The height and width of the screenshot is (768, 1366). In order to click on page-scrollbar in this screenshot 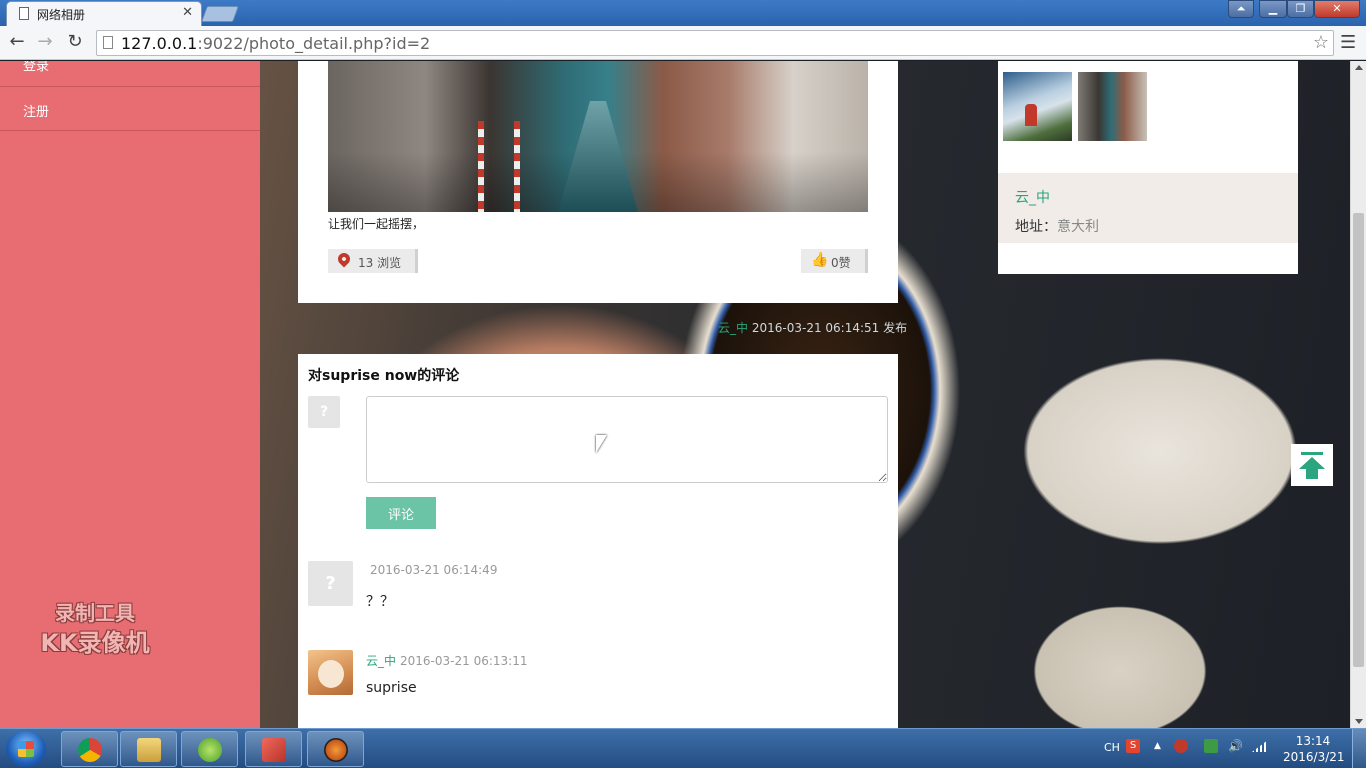, I will do `click(1358, 394)`.